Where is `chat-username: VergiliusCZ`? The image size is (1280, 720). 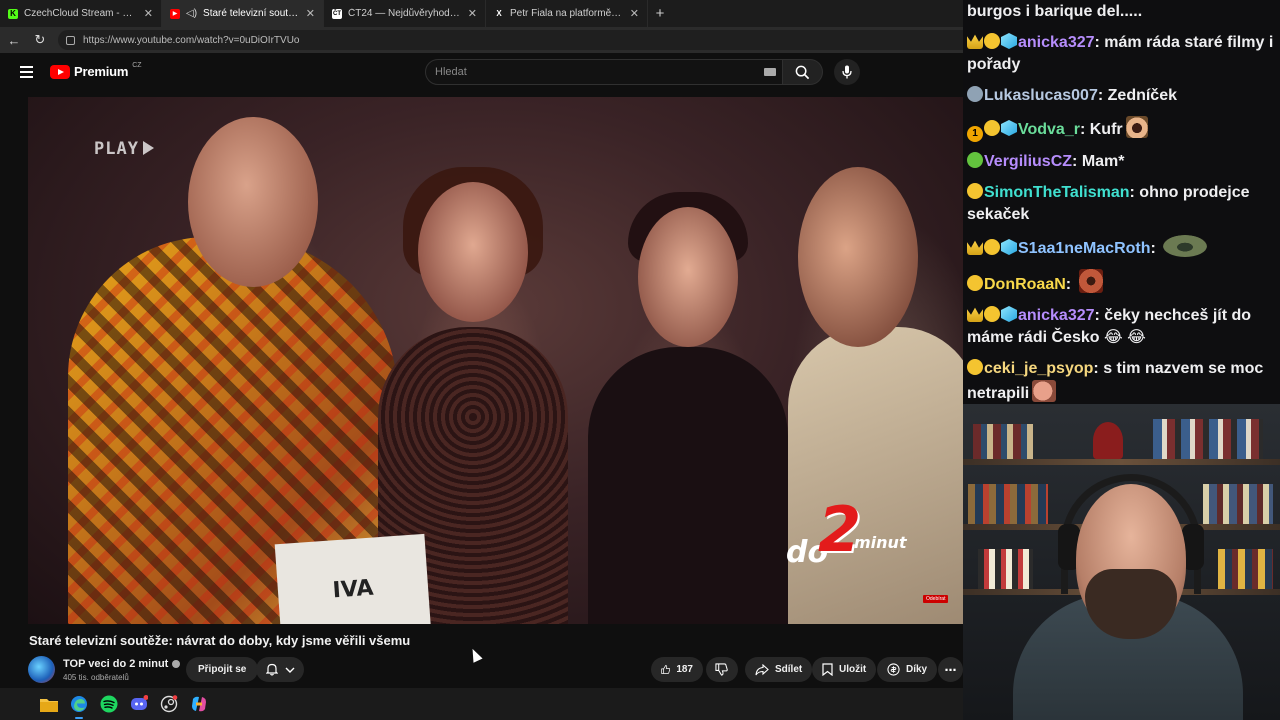
chat-username: VergiliusCZ is located at coordinates (1028, 161).